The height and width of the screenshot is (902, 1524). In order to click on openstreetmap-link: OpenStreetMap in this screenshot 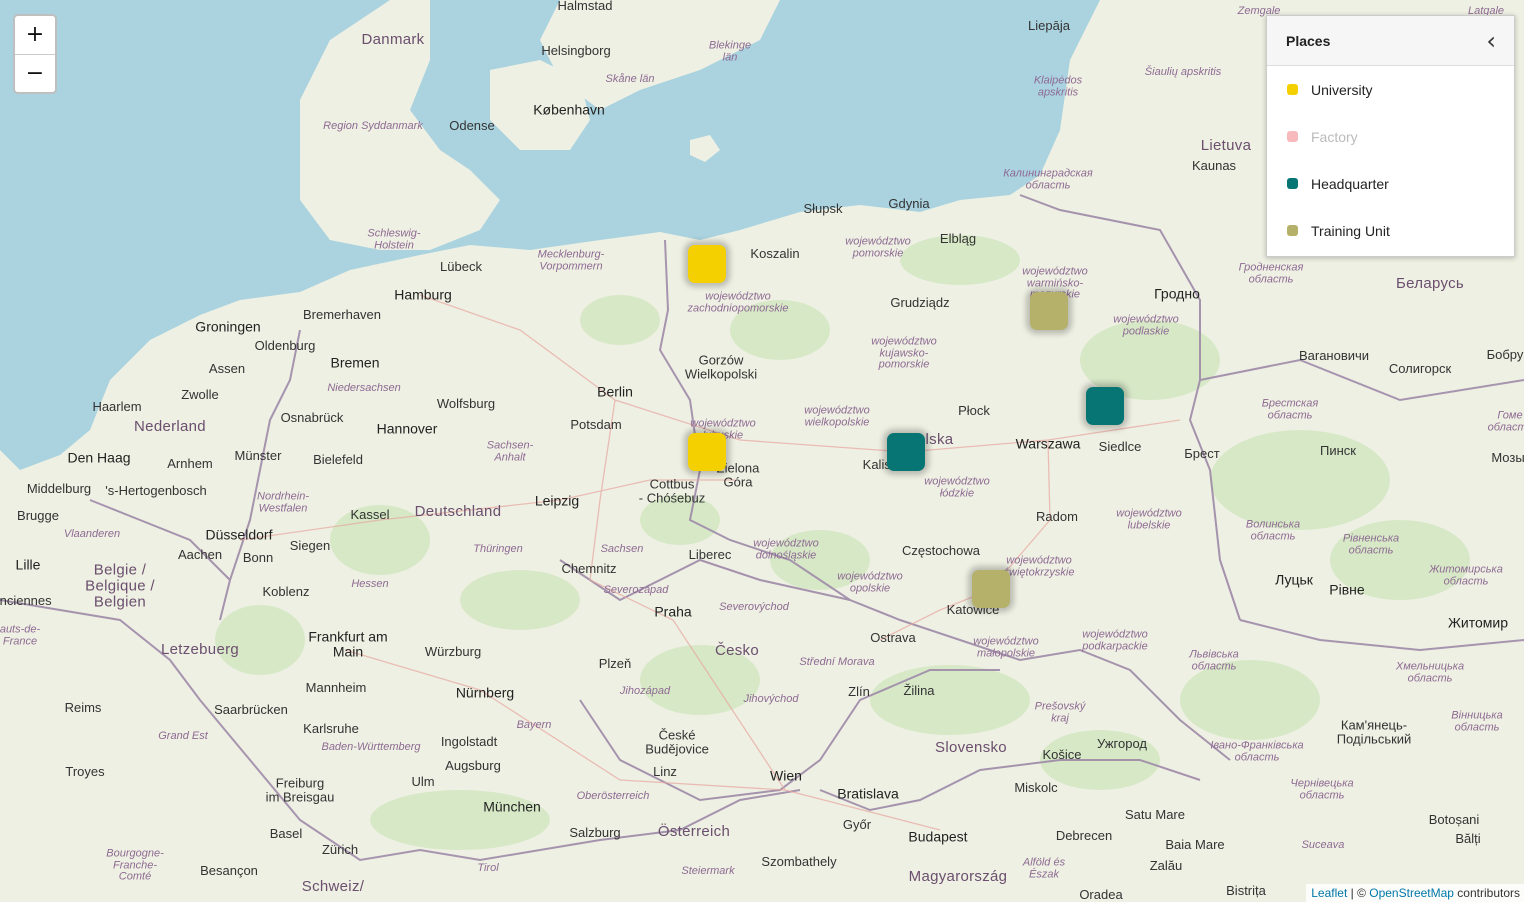, I will do `click(1411, 893)`.